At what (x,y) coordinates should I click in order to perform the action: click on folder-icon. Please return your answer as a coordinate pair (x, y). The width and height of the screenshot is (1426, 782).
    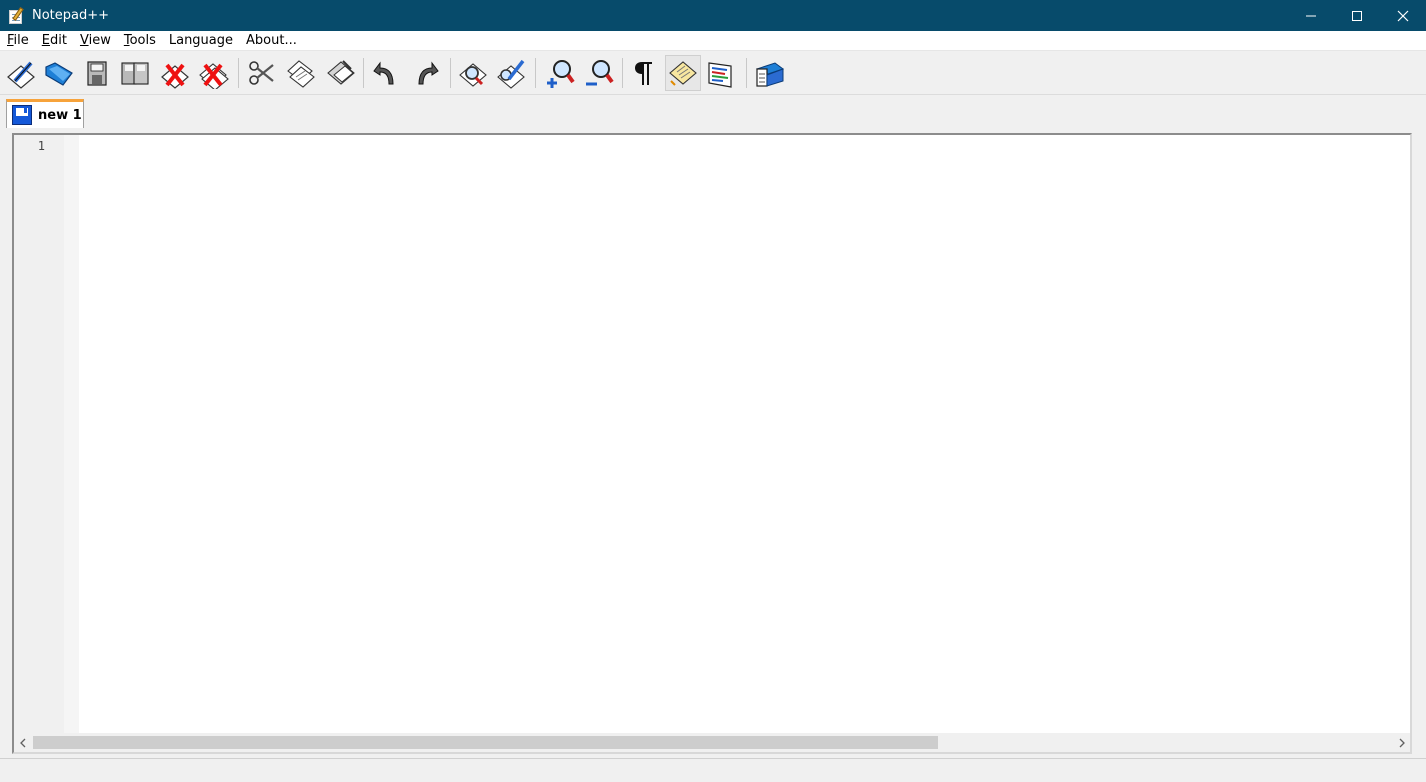
    Looking at the image, I should click on (59, 74).